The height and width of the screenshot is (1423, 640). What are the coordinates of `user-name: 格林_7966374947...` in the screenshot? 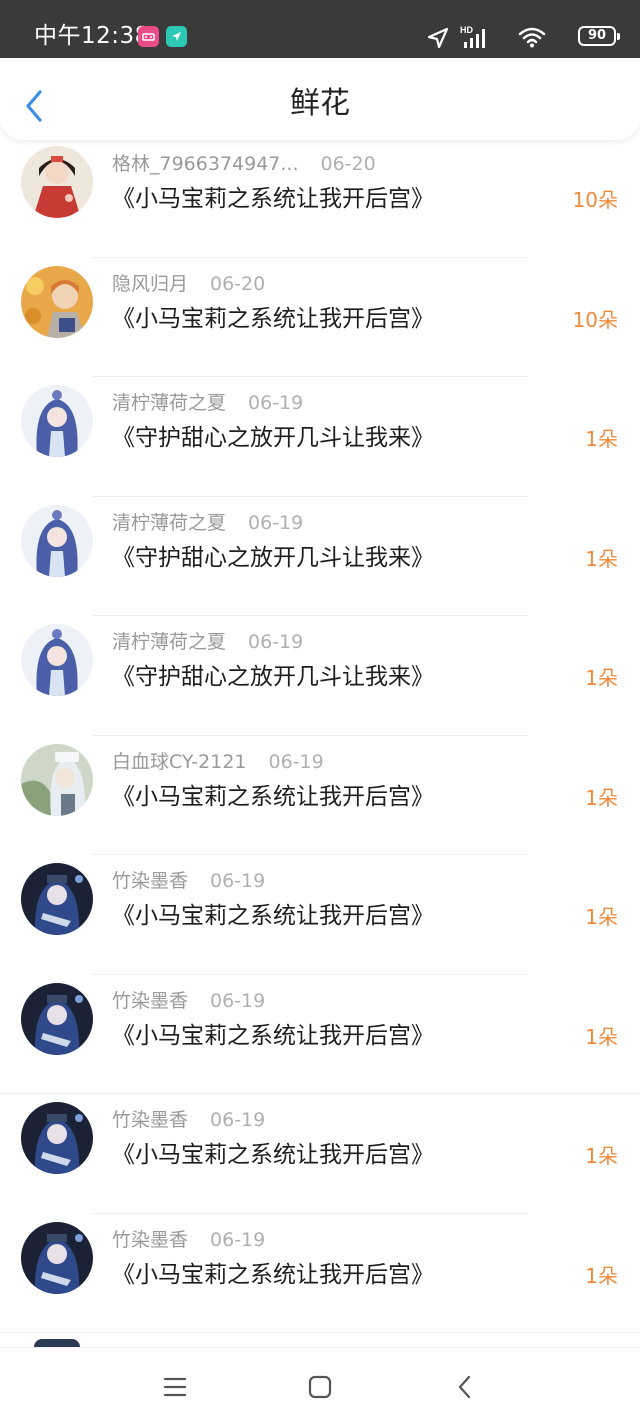 It's located at (205, 164).